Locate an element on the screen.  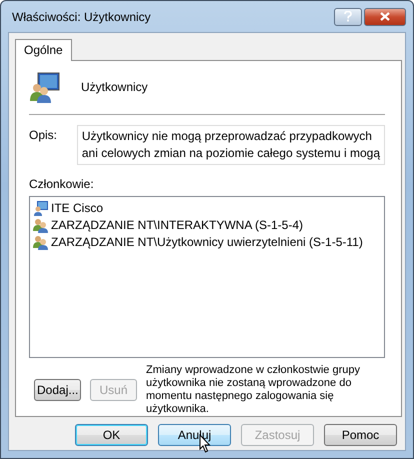
close-icon is located at coordinates (385, 16).